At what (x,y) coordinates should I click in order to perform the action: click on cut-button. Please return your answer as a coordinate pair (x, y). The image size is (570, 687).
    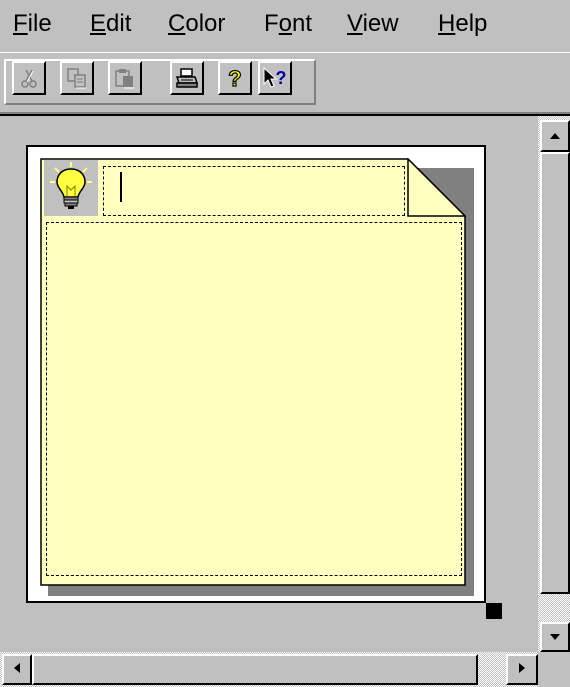
    Looking at the image, I should click on (29, 78).